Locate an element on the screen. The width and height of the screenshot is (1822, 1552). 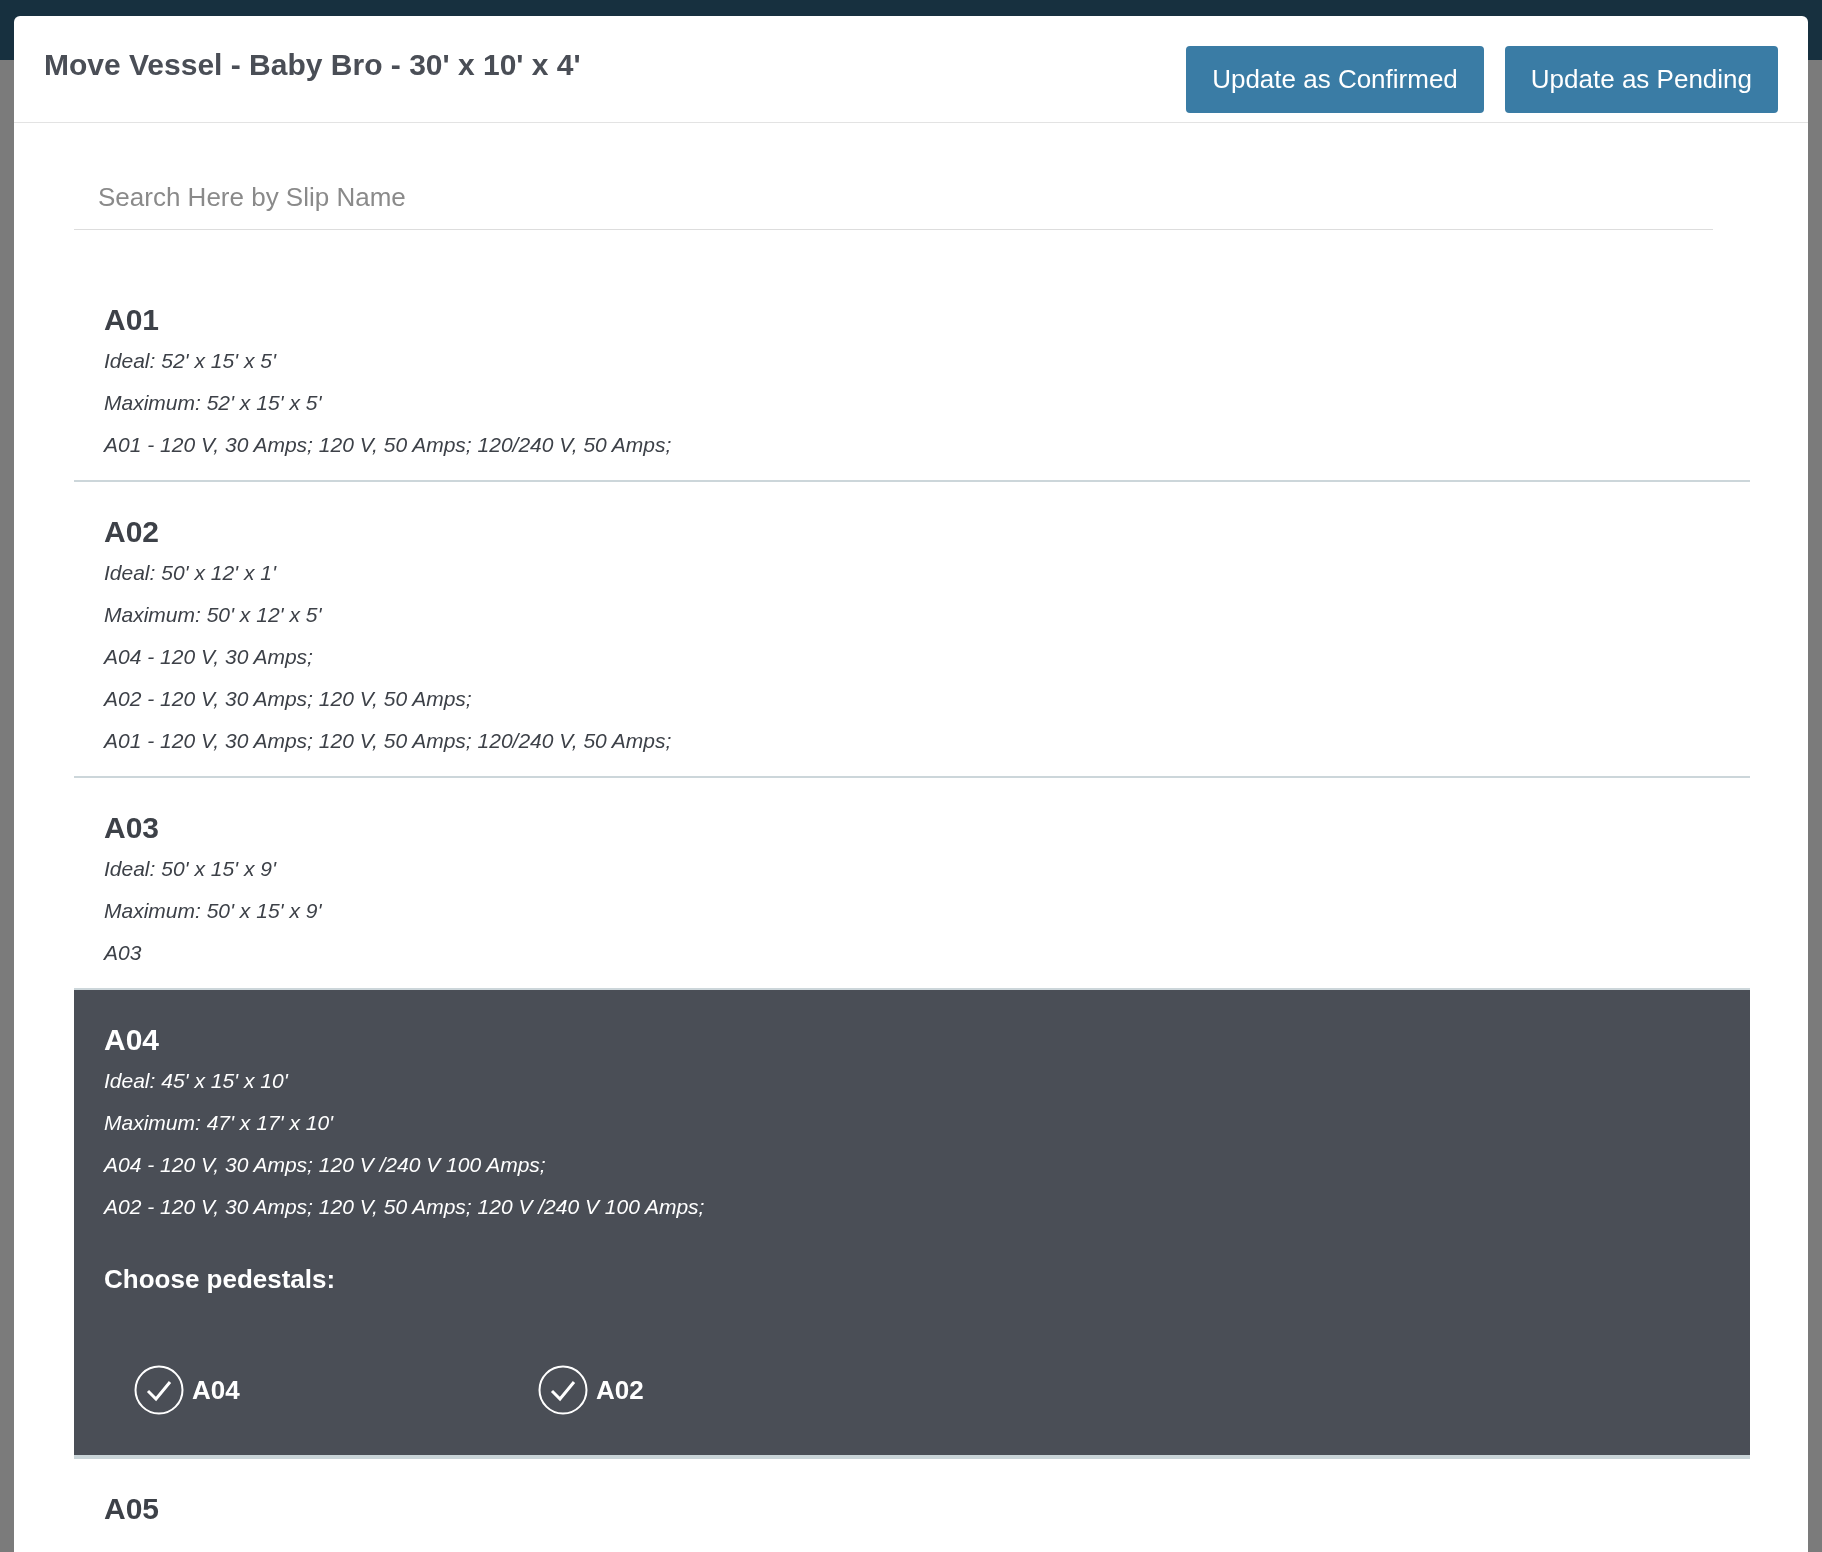
slip-detail: Ideal: 50' x 15' x 9' is located at coordinates (191, 869).